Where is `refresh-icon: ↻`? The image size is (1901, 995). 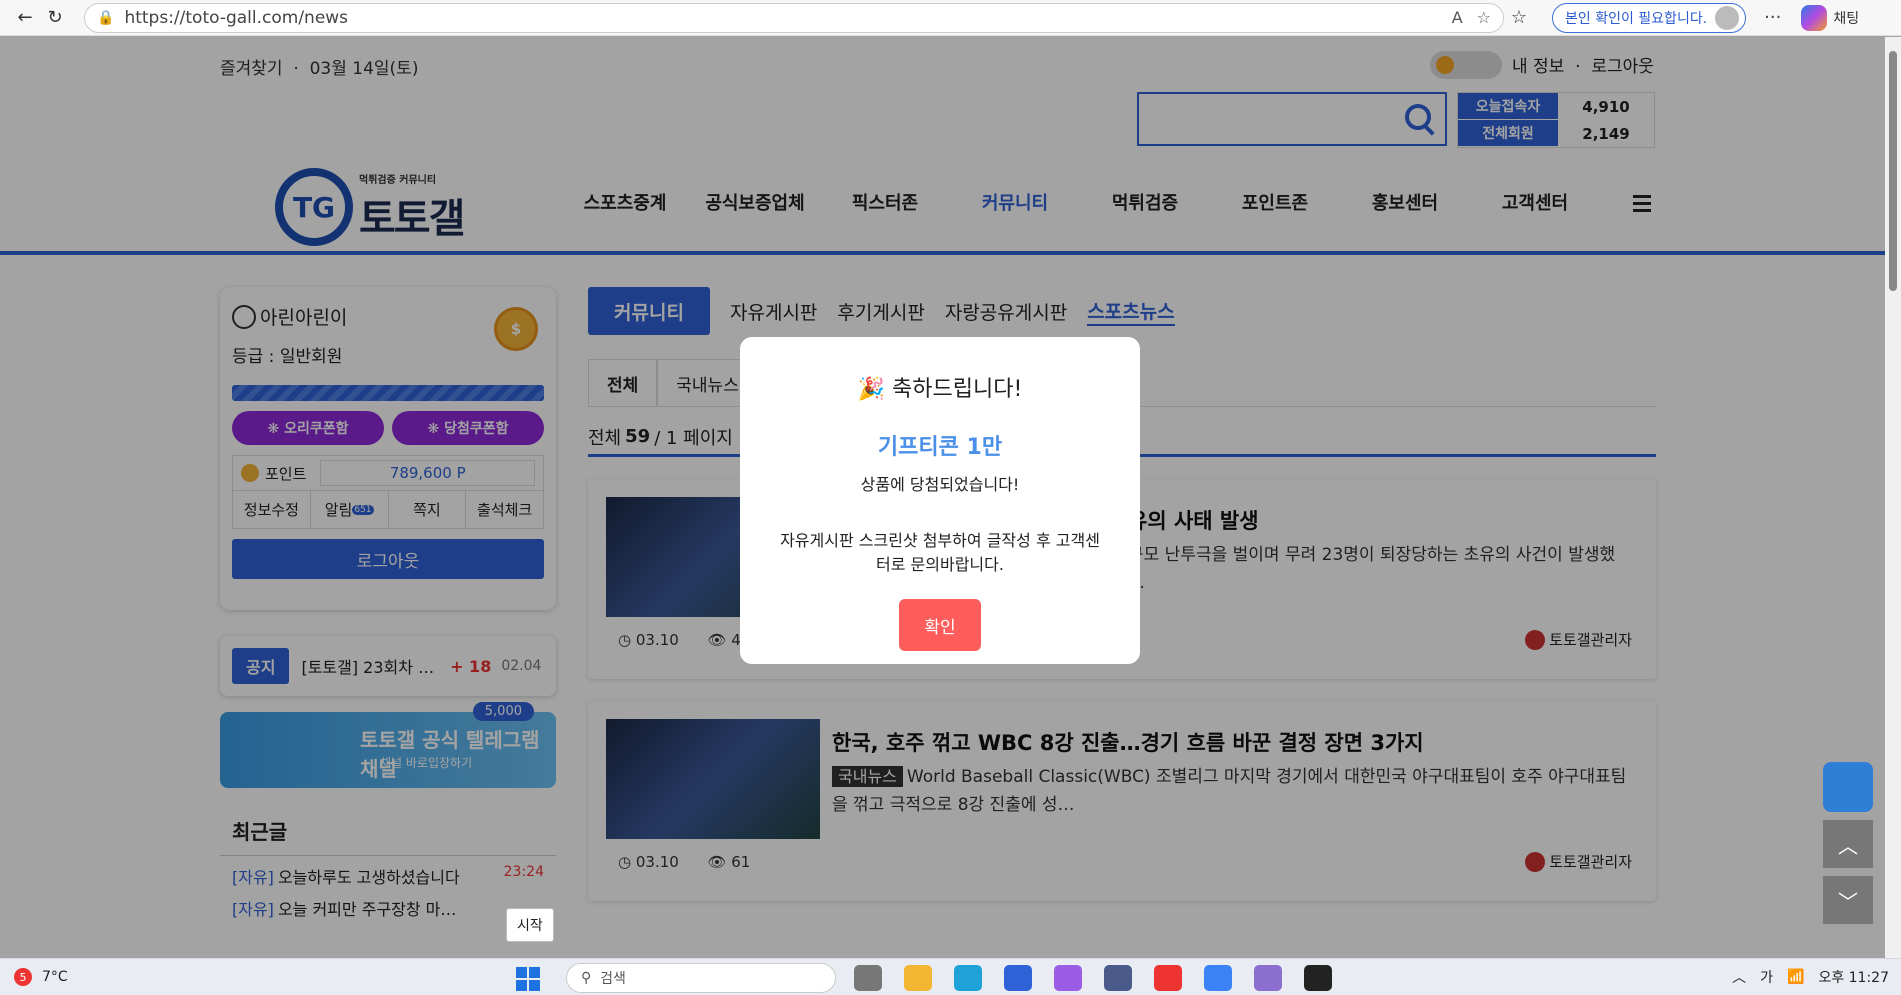 refresh-icon: ↻ is located at coordinates (55, 18).